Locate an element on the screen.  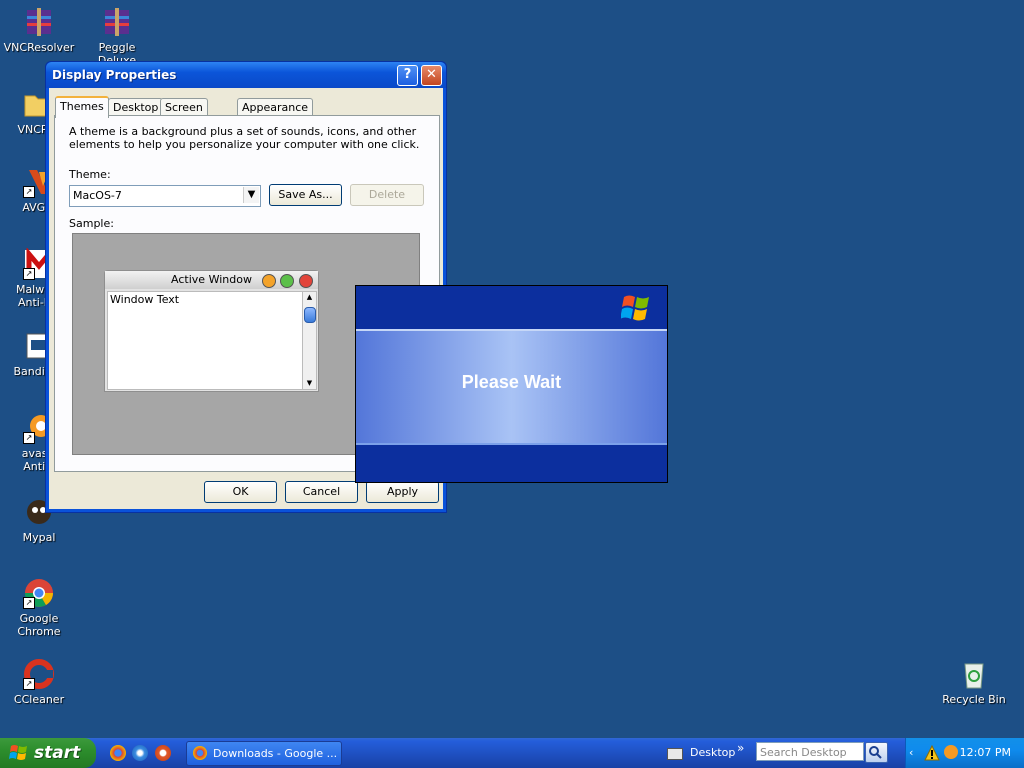
sample-scrollbar: ▲ ▼ is located at coordinates (309, 340).